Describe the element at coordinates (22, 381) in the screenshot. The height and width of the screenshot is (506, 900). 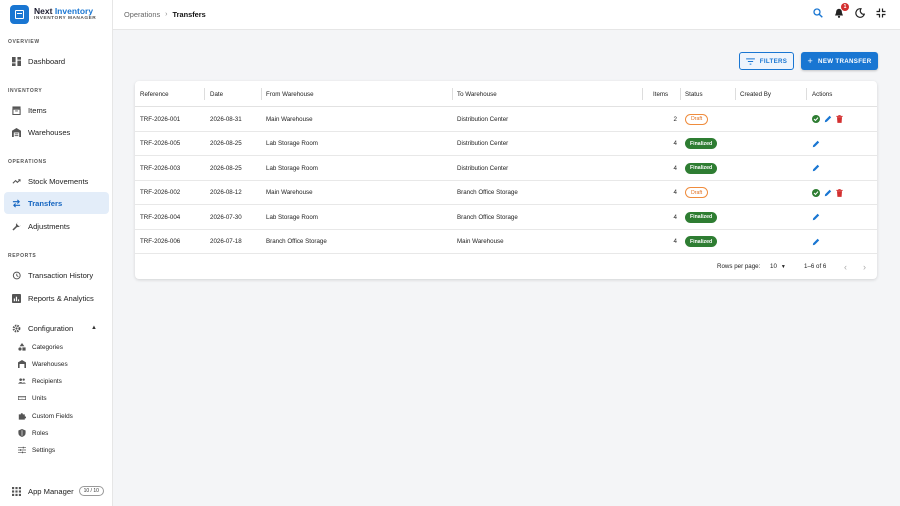
I see `people-icon` at that location.